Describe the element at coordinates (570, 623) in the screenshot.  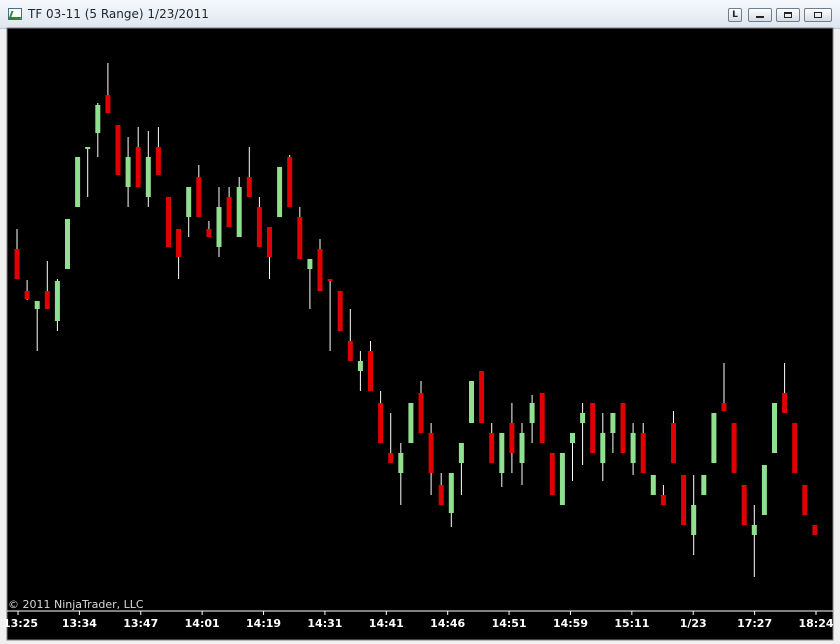
I see `x-axis-label: 14:59` at that location.